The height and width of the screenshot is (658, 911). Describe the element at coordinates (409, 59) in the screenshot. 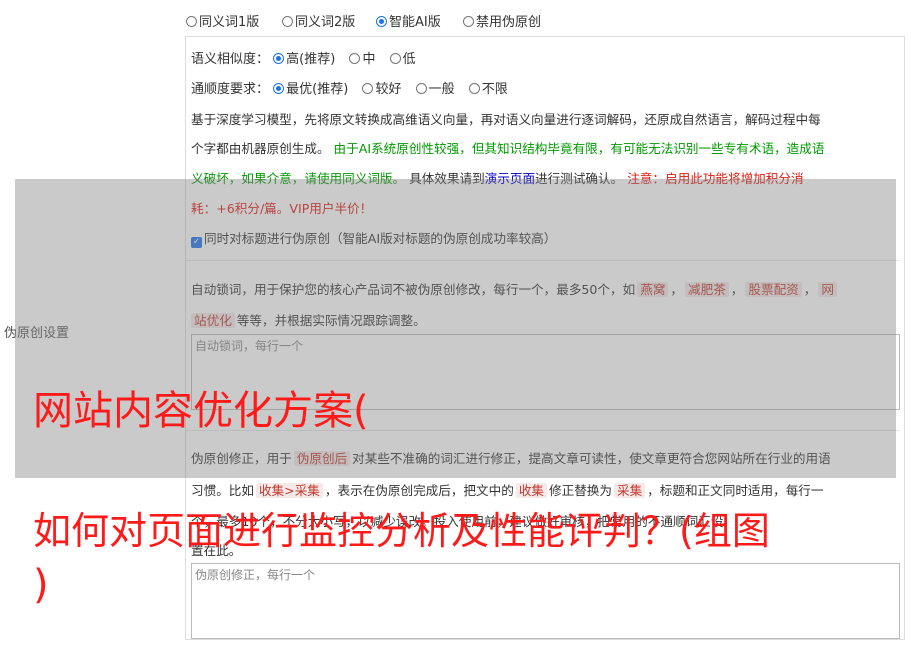

I see `option-label: 低` at that location.